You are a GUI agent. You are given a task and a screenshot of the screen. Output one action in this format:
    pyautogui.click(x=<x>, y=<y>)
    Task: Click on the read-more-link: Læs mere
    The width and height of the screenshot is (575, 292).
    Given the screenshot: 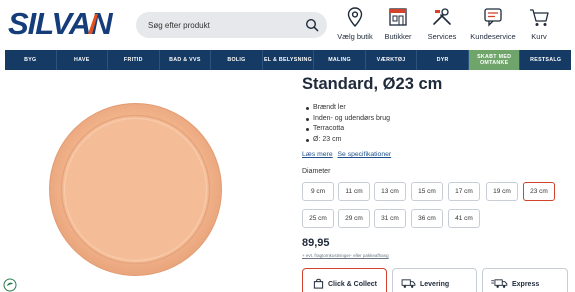 What is the action you would take?
    pyautogui.click(x=317, y=154)
    